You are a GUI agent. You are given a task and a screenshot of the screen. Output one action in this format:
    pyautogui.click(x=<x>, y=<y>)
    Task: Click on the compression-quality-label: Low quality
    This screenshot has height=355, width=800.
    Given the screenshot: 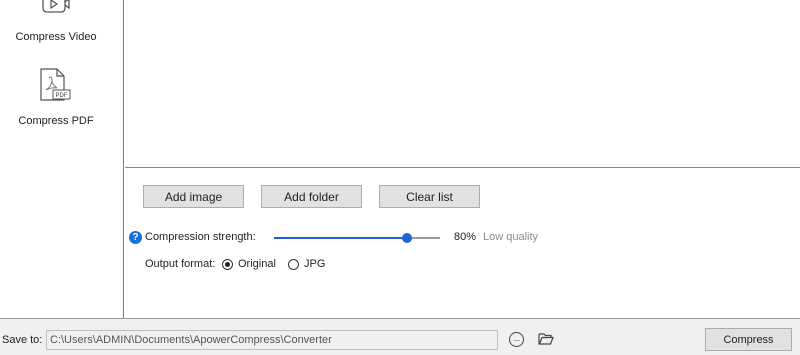 What is the action you would take?
    pyautogui.click(x=511, y=237)
    